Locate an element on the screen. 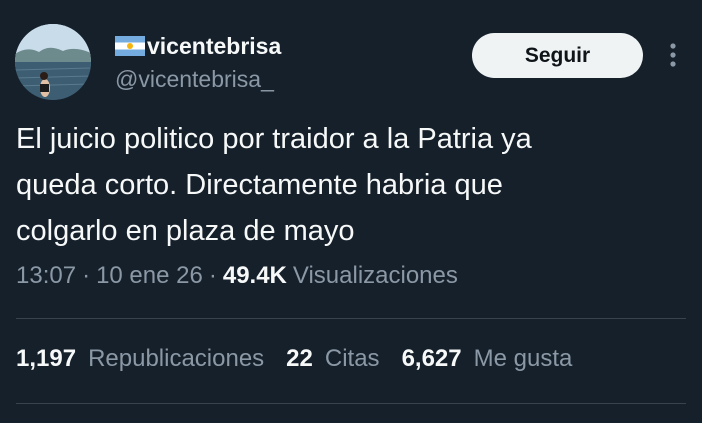 This screenshot has height=423, width=702. tweet-text-line: queda corto. Directamente habria que is located at coordinates (259, 185).